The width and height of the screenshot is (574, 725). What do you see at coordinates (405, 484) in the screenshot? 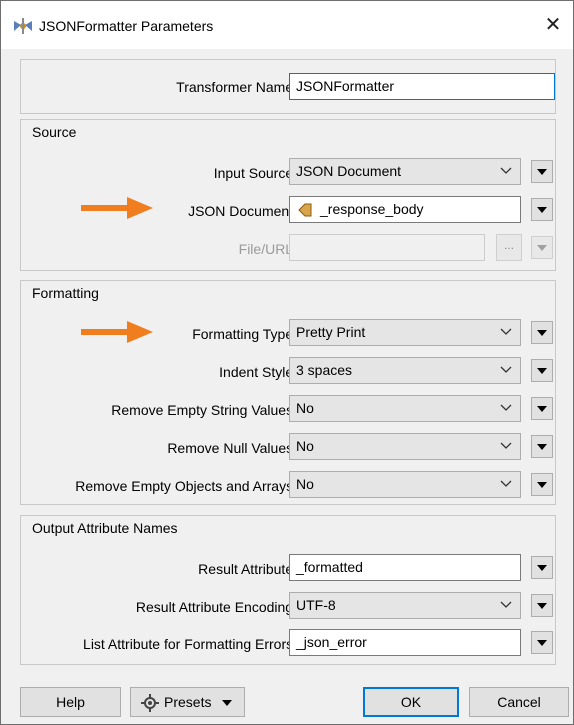
I see `remove-empty-objects-select: No` at bounding box center [405, 484].